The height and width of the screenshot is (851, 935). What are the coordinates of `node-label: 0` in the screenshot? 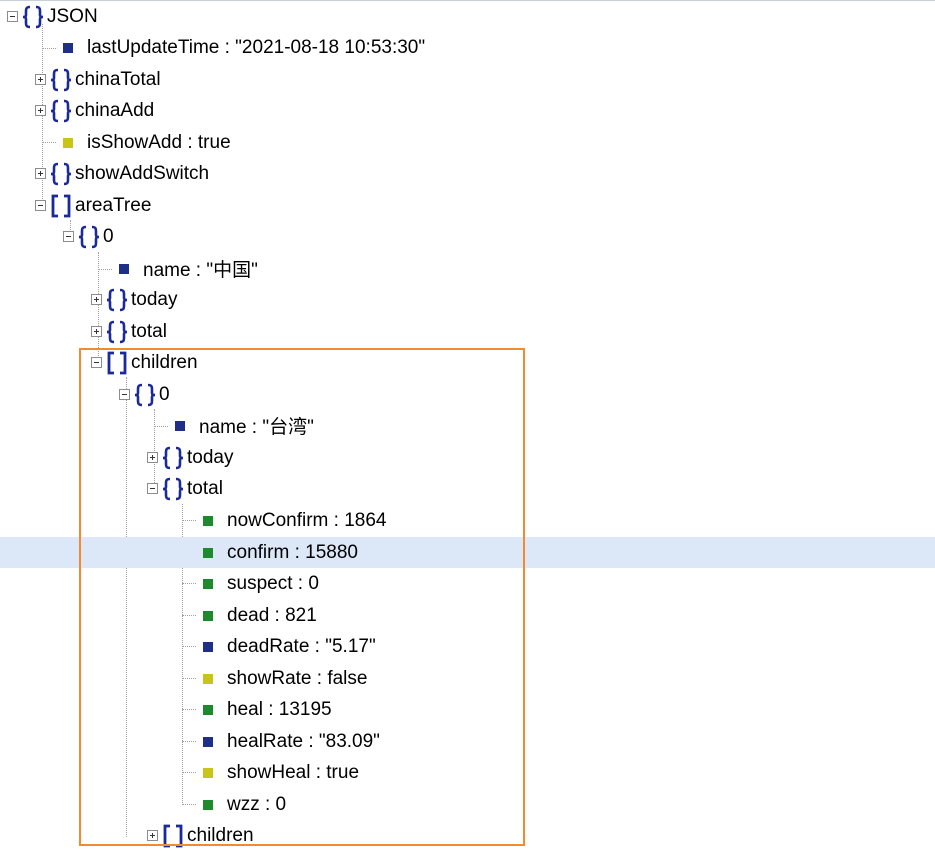 It's located at (108, 236).